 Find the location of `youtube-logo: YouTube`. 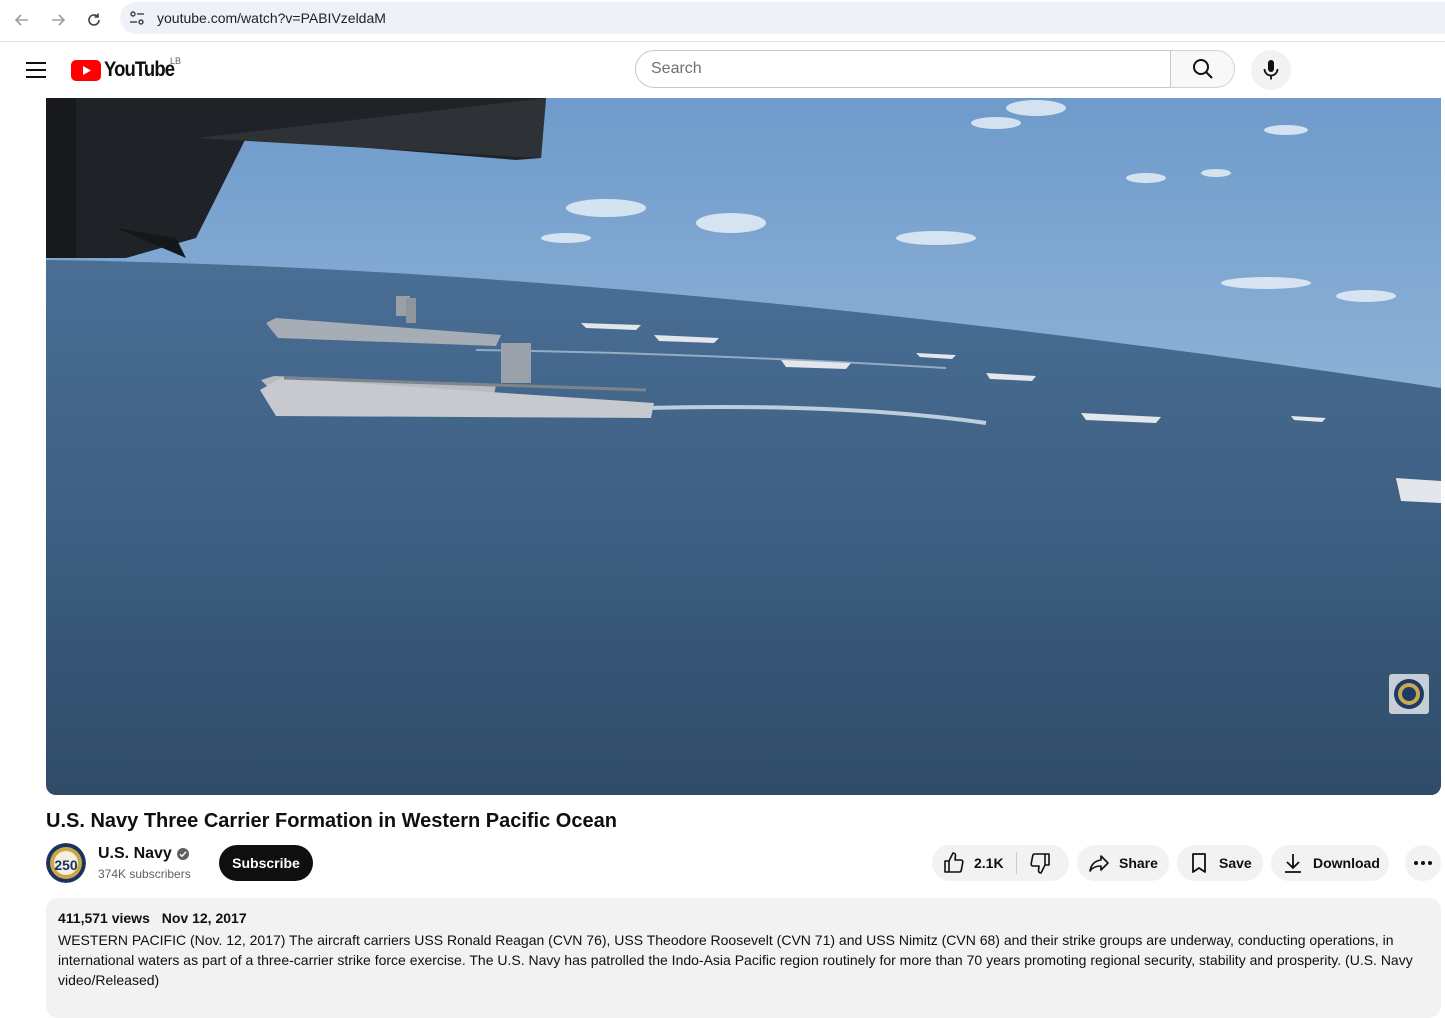

youtube-logo: YouTube is located at coordinates (127, 69).